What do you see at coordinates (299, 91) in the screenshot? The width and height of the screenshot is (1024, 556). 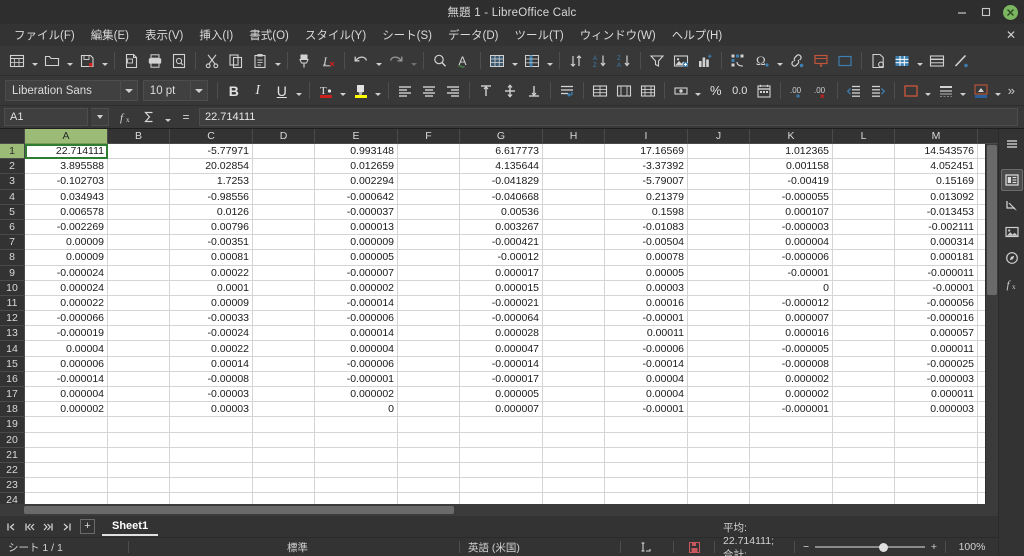 I see `underline-dropdown` at bounding box center [299, 91].